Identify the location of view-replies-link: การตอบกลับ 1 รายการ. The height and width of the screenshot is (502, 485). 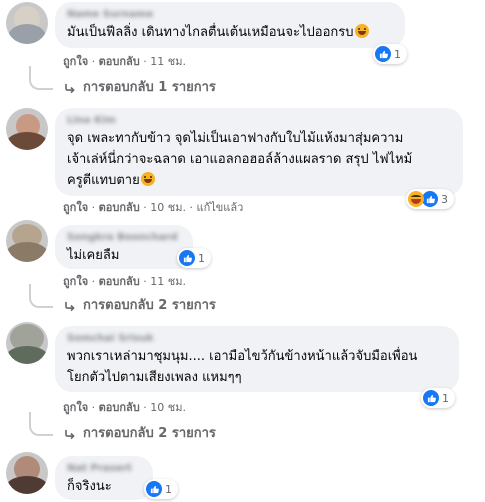
(122, 81).